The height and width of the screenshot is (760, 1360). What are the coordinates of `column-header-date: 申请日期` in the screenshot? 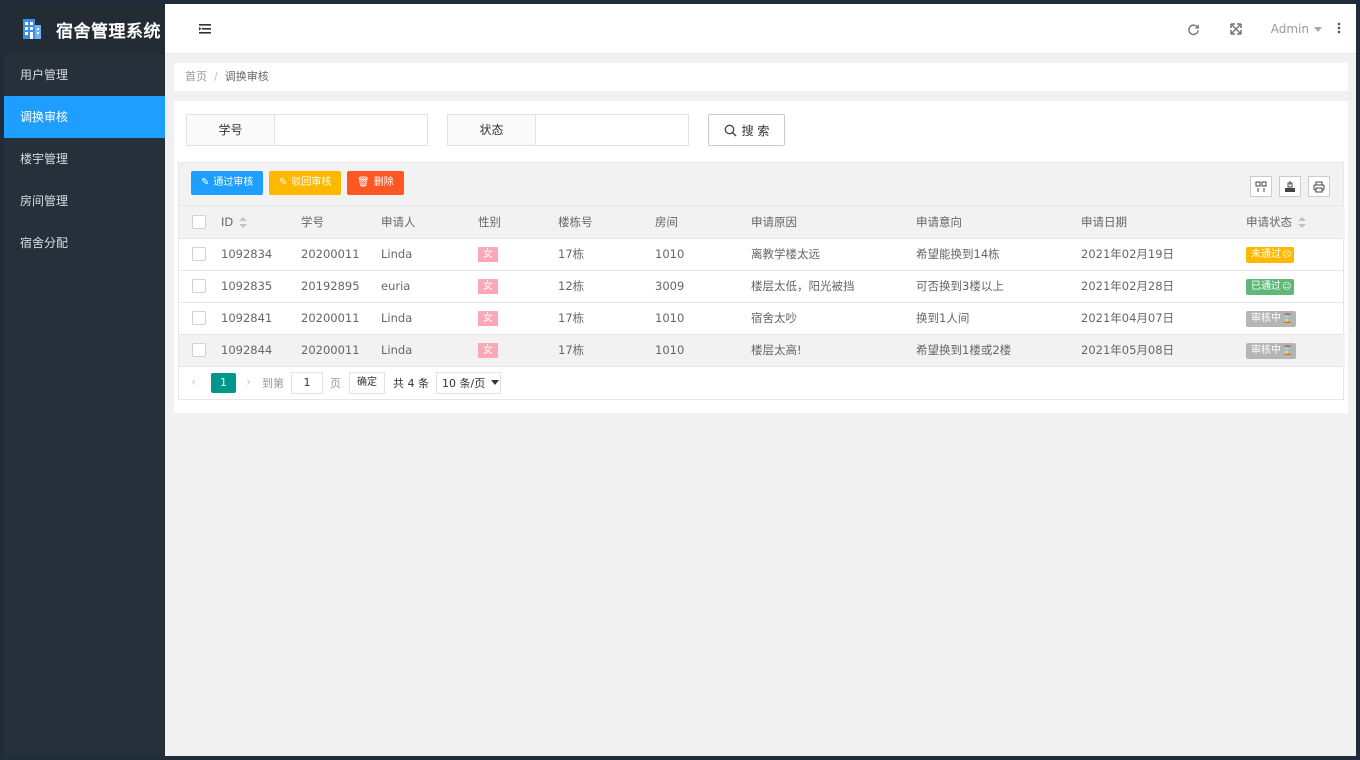 It's located at (1163, 222).